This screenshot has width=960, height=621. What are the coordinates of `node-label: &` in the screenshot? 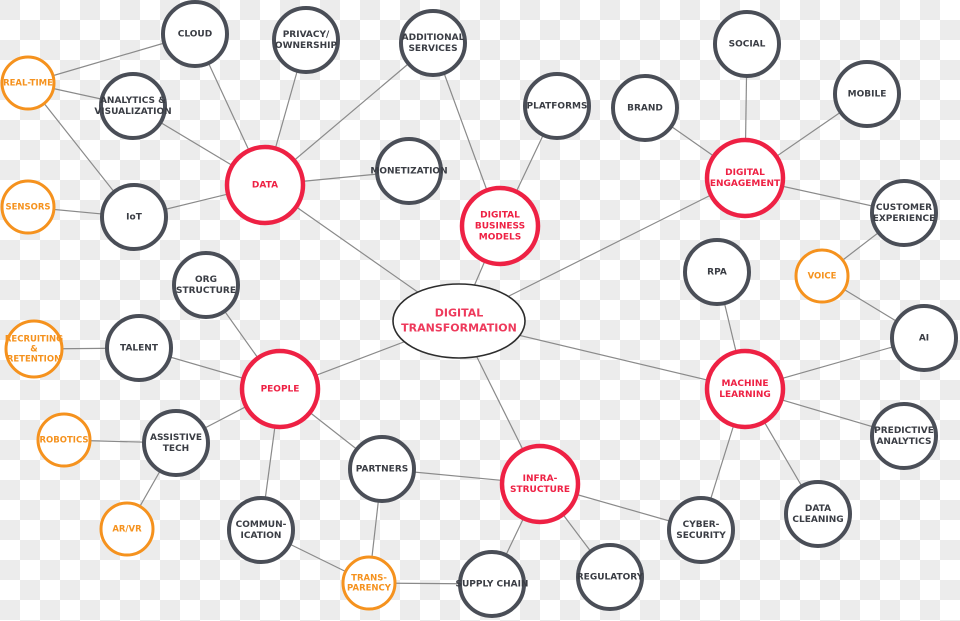 It's located at (34, 350).